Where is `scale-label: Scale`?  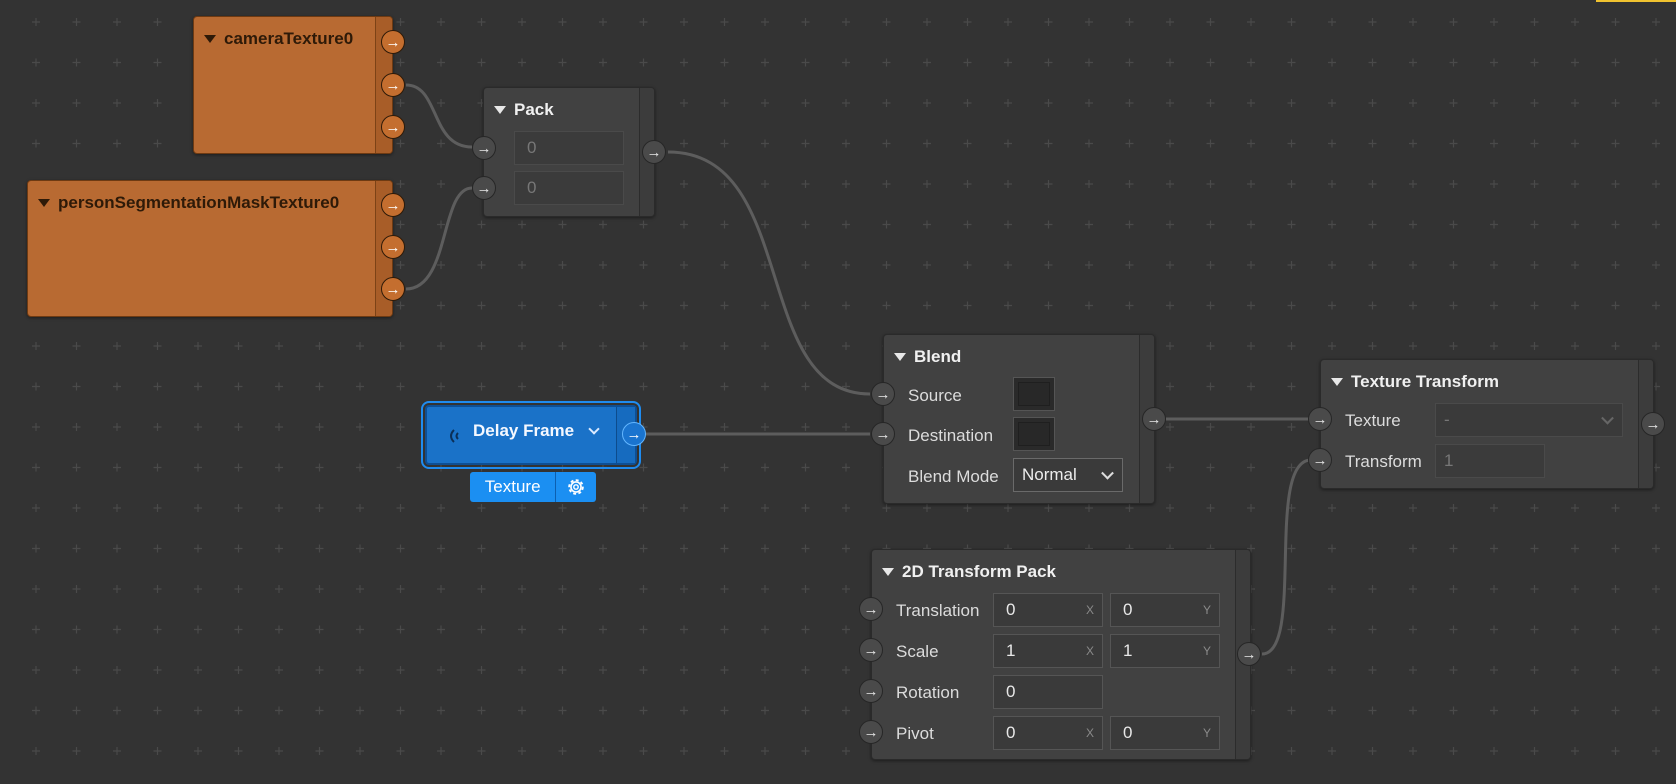 scale-label: Scale is located at coordinates (917, 651).